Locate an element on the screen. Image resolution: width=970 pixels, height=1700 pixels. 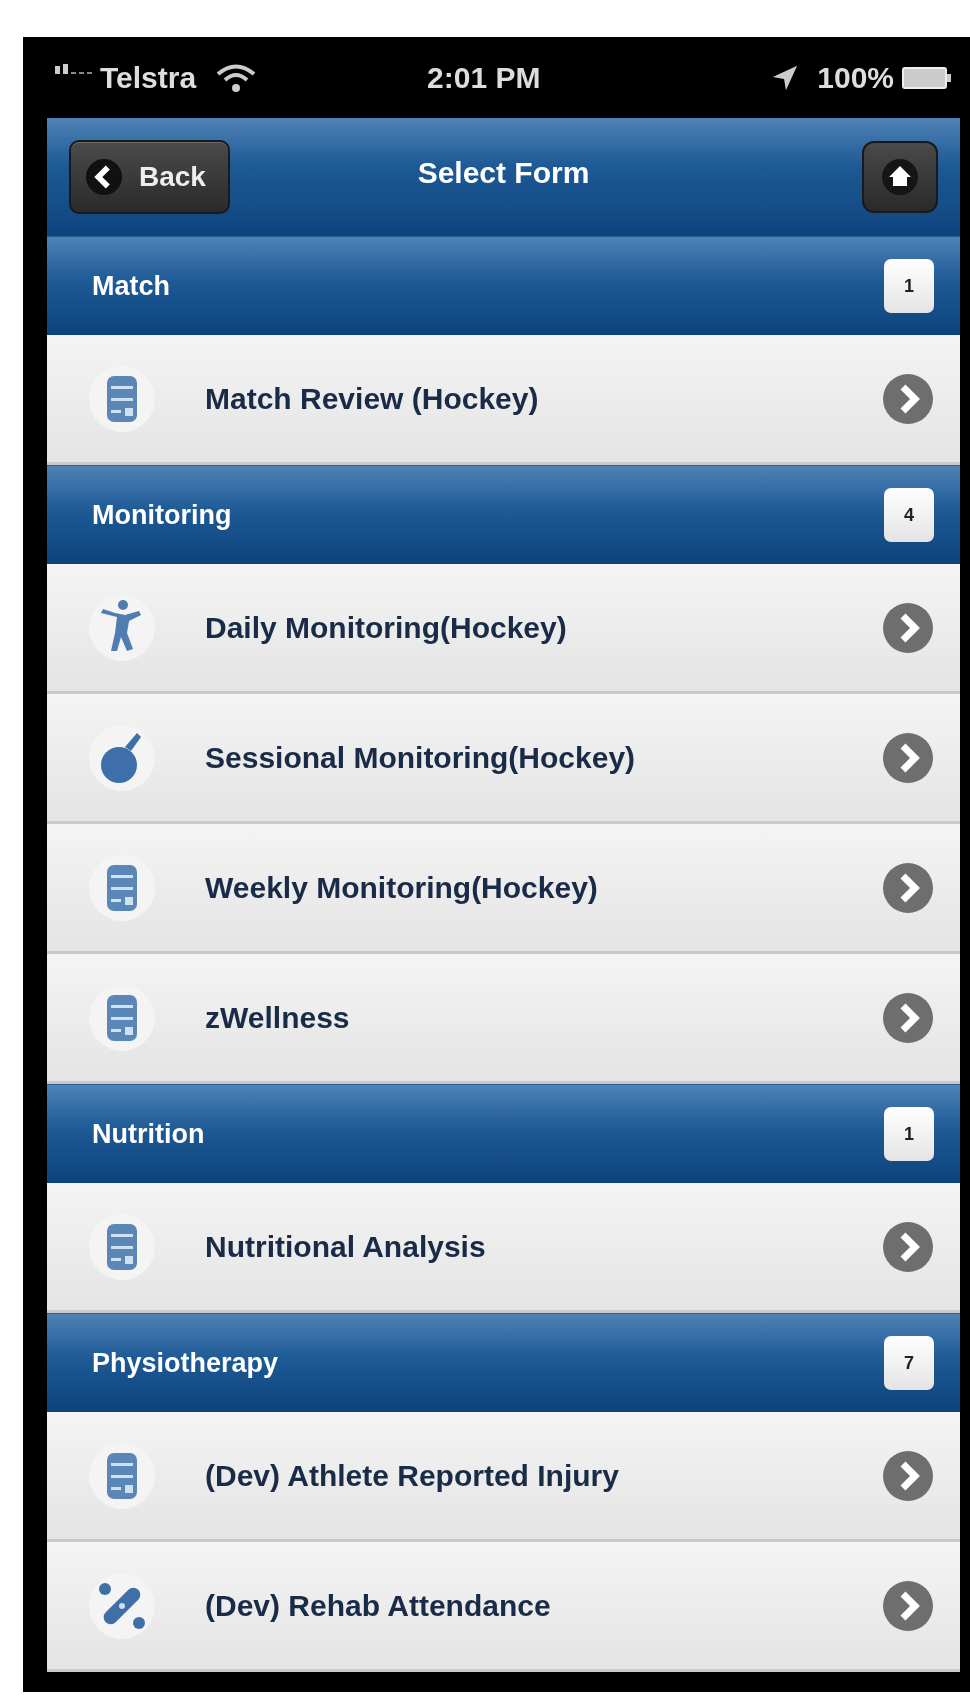
form-list-item: Sessional Monitoring(Hockey) is located at coordinates (503, 759).